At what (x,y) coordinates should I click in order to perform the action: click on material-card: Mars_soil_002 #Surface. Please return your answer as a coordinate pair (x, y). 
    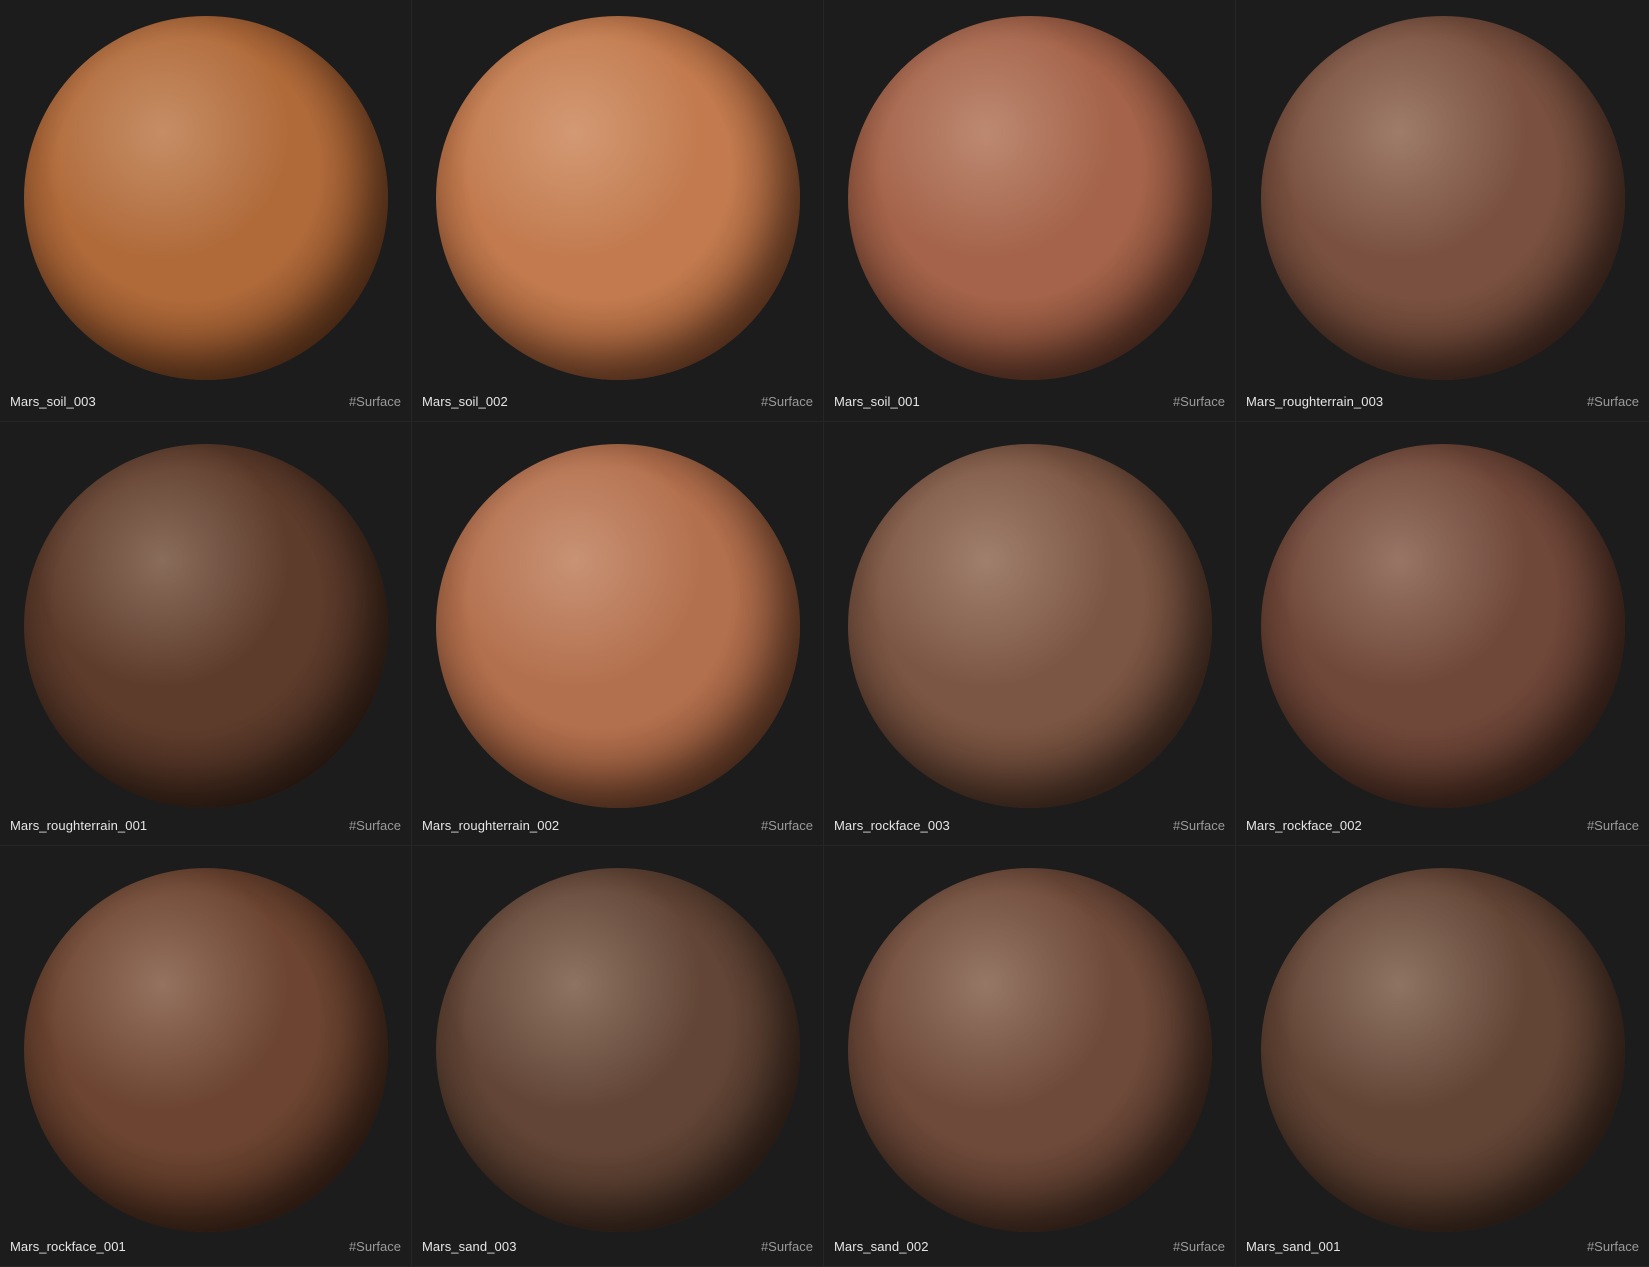
    Looking at the image, I should click on (618, 211).